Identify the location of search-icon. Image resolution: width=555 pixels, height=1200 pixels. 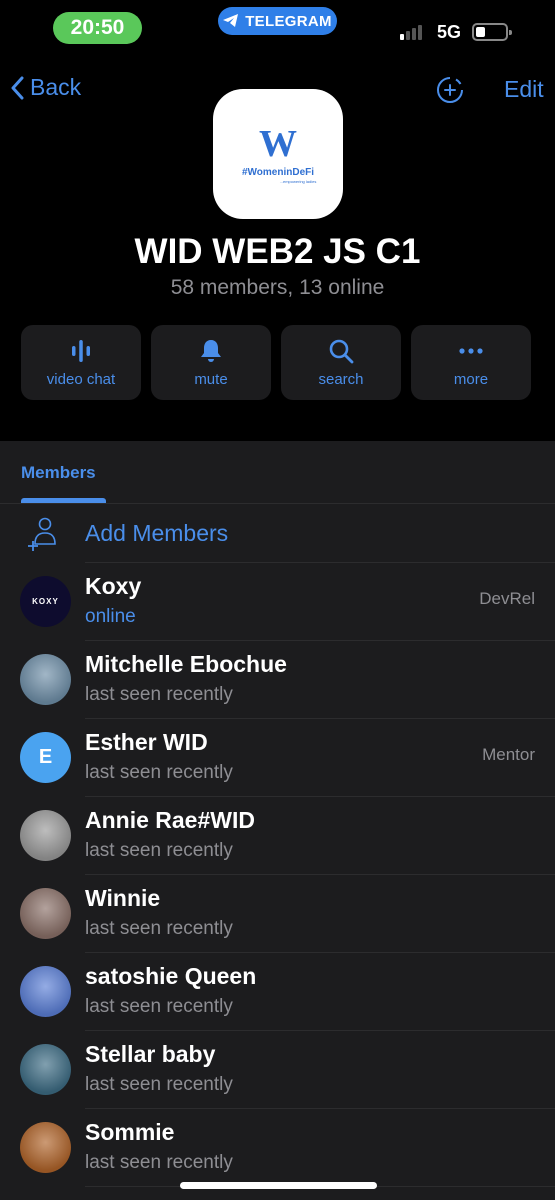
(341, 351).